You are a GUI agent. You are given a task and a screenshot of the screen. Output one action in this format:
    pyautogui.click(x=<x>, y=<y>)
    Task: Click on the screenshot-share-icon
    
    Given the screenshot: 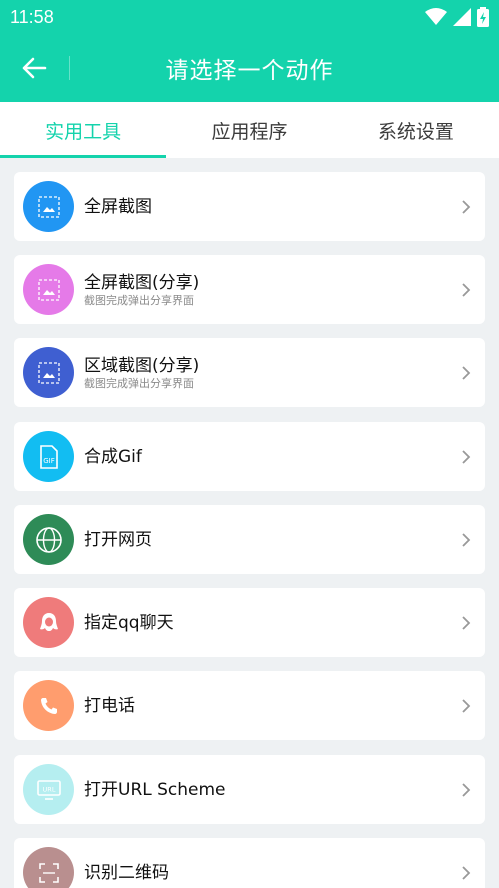 What is the action you would take?
    pyautogui.click(x=48, y=289)
    